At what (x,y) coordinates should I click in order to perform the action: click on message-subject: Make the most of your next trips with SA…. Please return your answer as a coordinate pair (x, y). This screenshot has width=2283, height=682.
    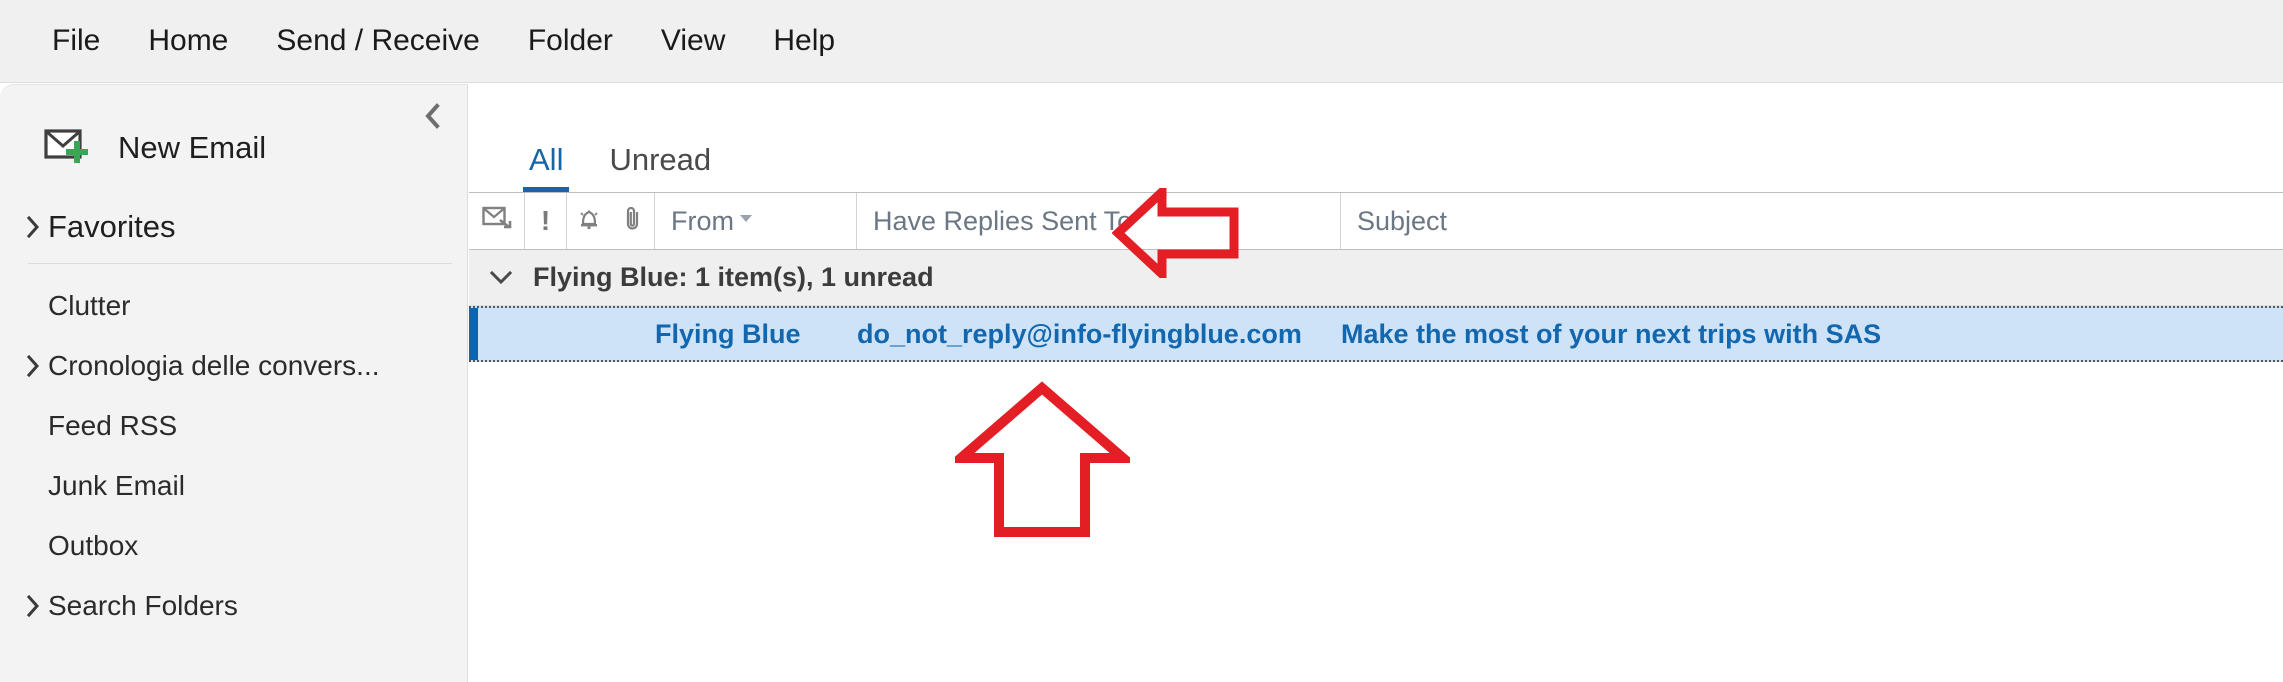
    Looking at the image, I should click on (1611, 333).